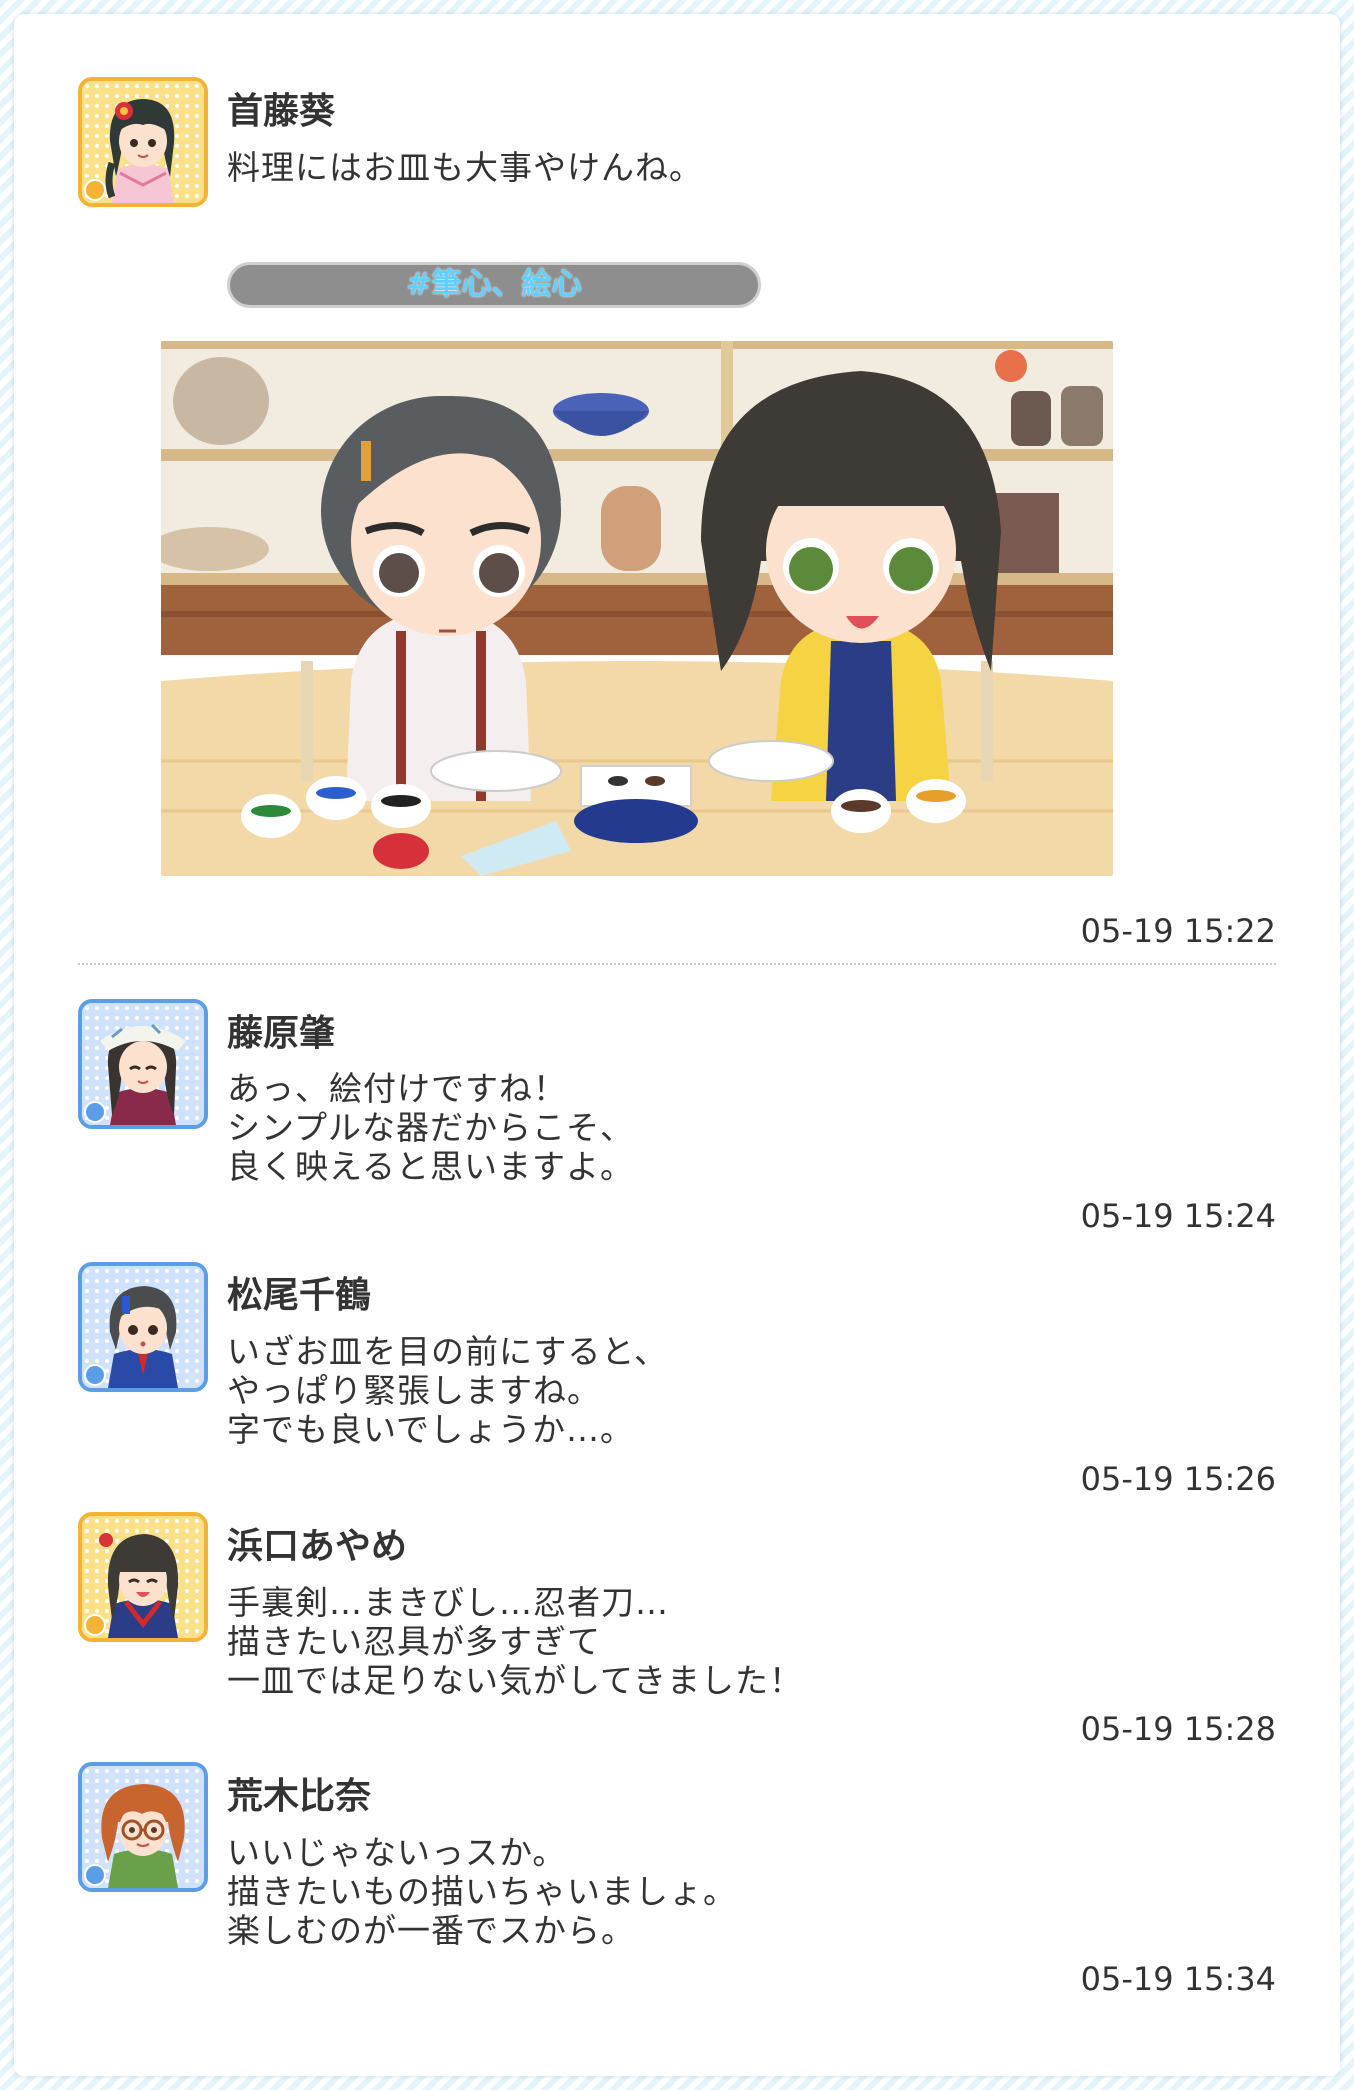 This screenshot has height=2090, width=1354. I want to click on avatar-fujiwara-hajime, so click(143, 1064).